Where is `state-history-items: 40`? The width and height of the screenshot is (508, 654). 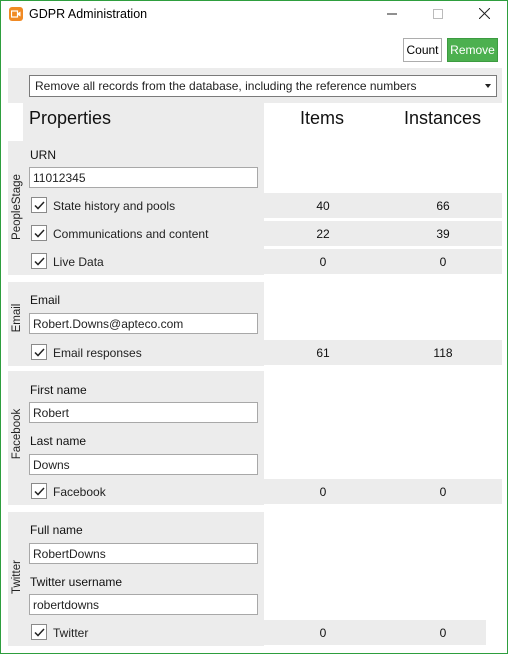
state-history-items: 40 is located at coordinates (323, 206).